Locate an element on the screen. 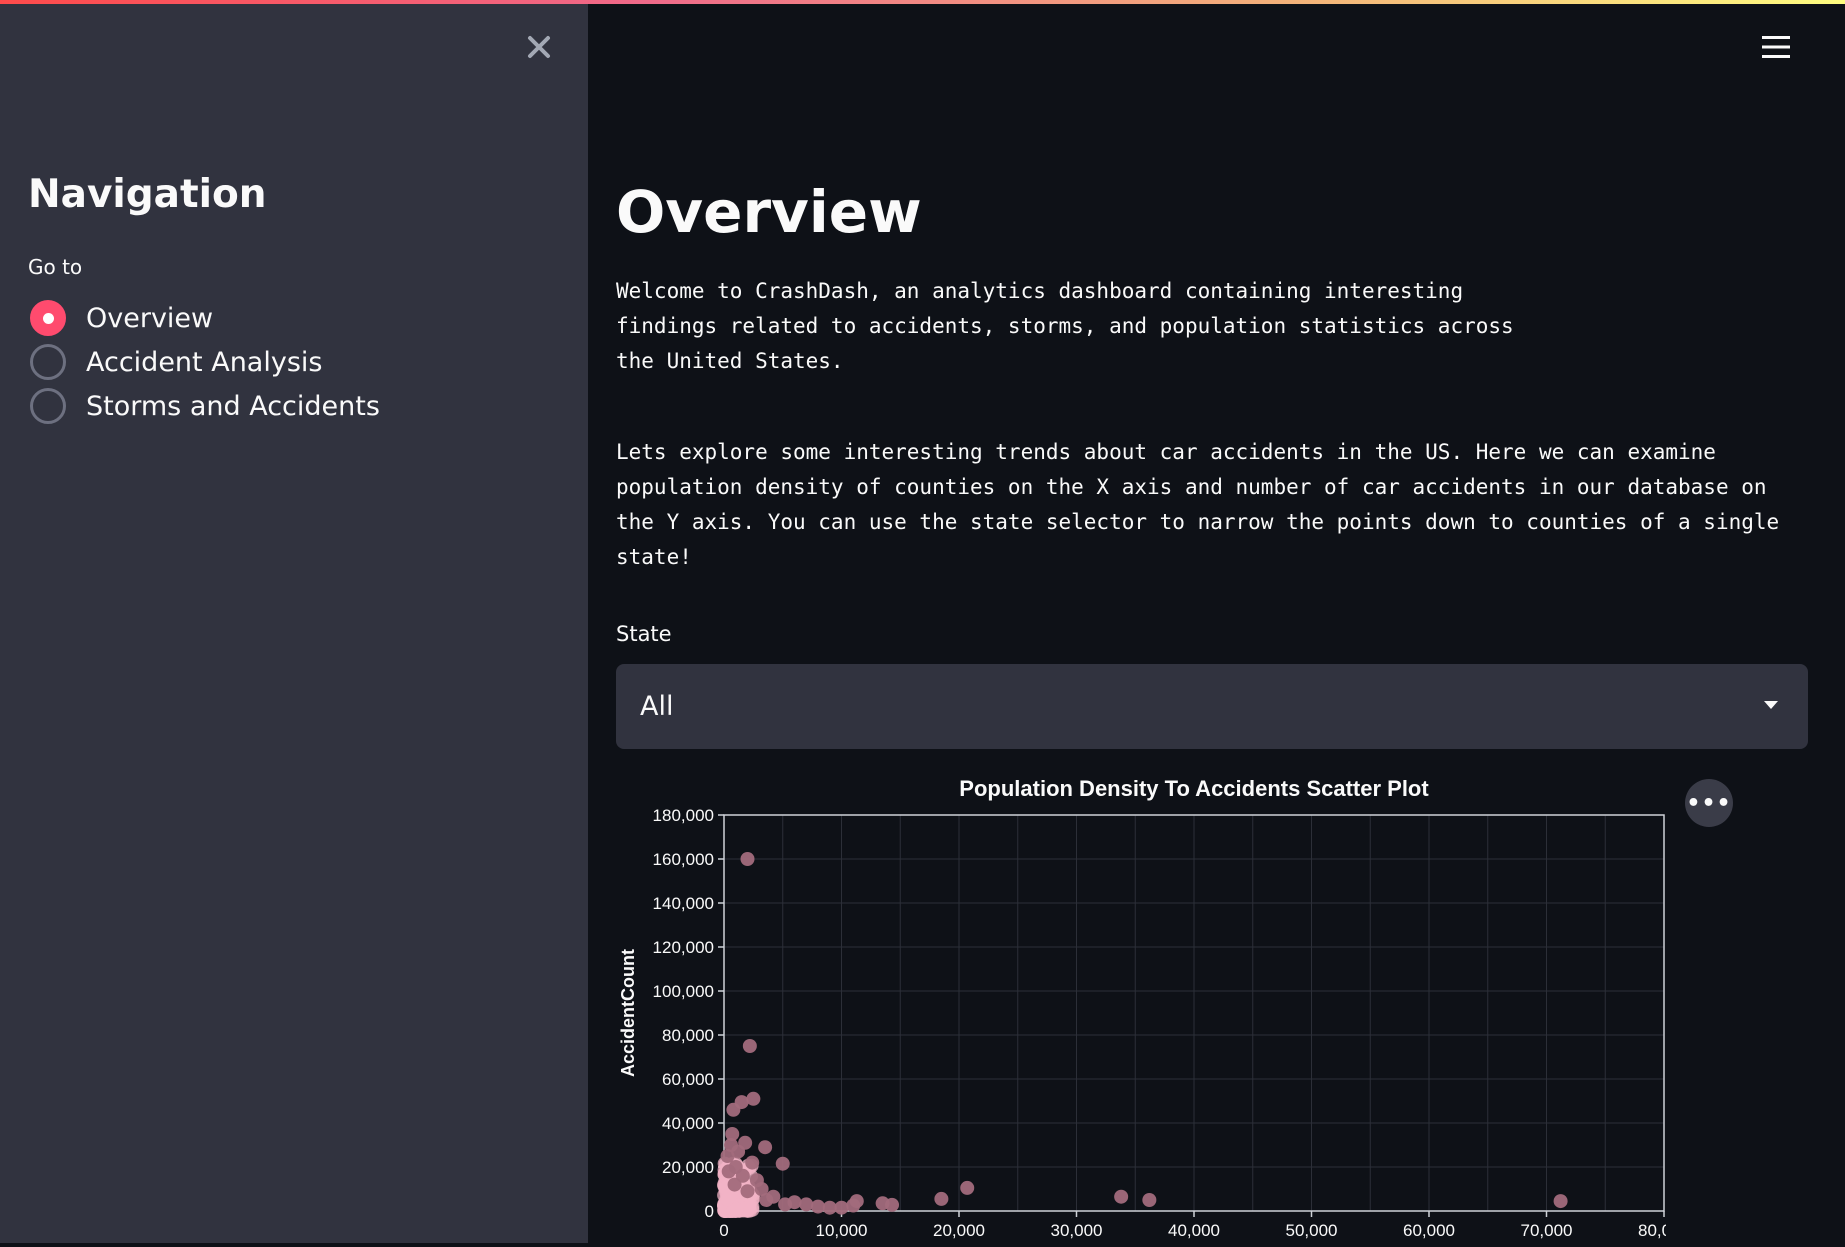 This screenshot has height=1247, width=1845. radio-option-storms-and-accidents: Storms and Accidents is located at coordinates (205, 406).